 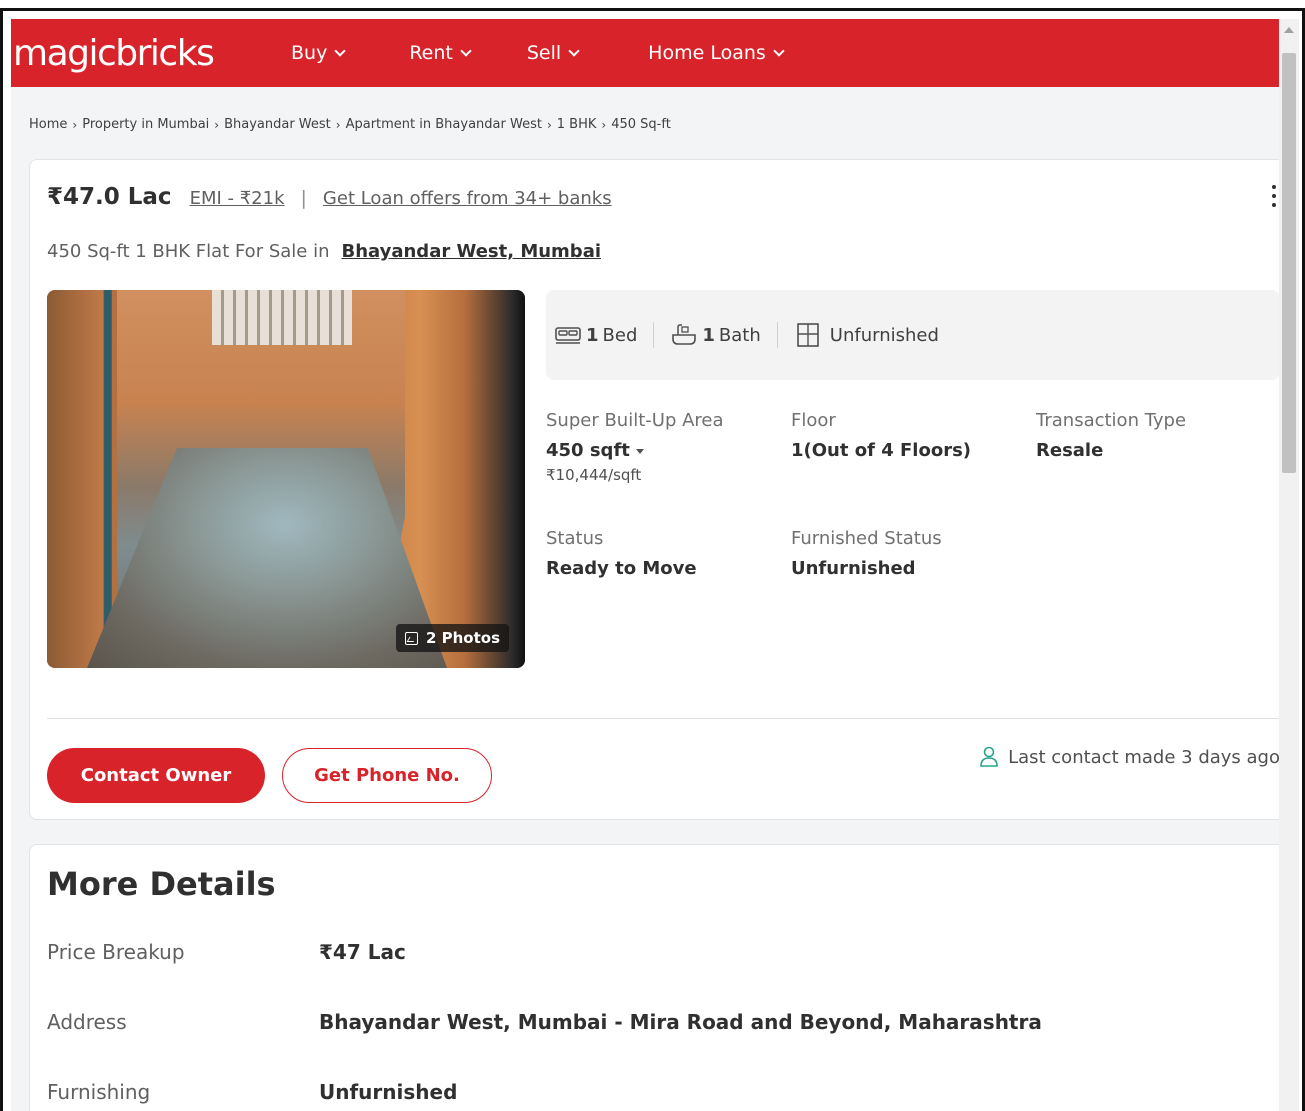 I want to click on photo-count-badge: 2 Photos, so click(x=452, y=638).